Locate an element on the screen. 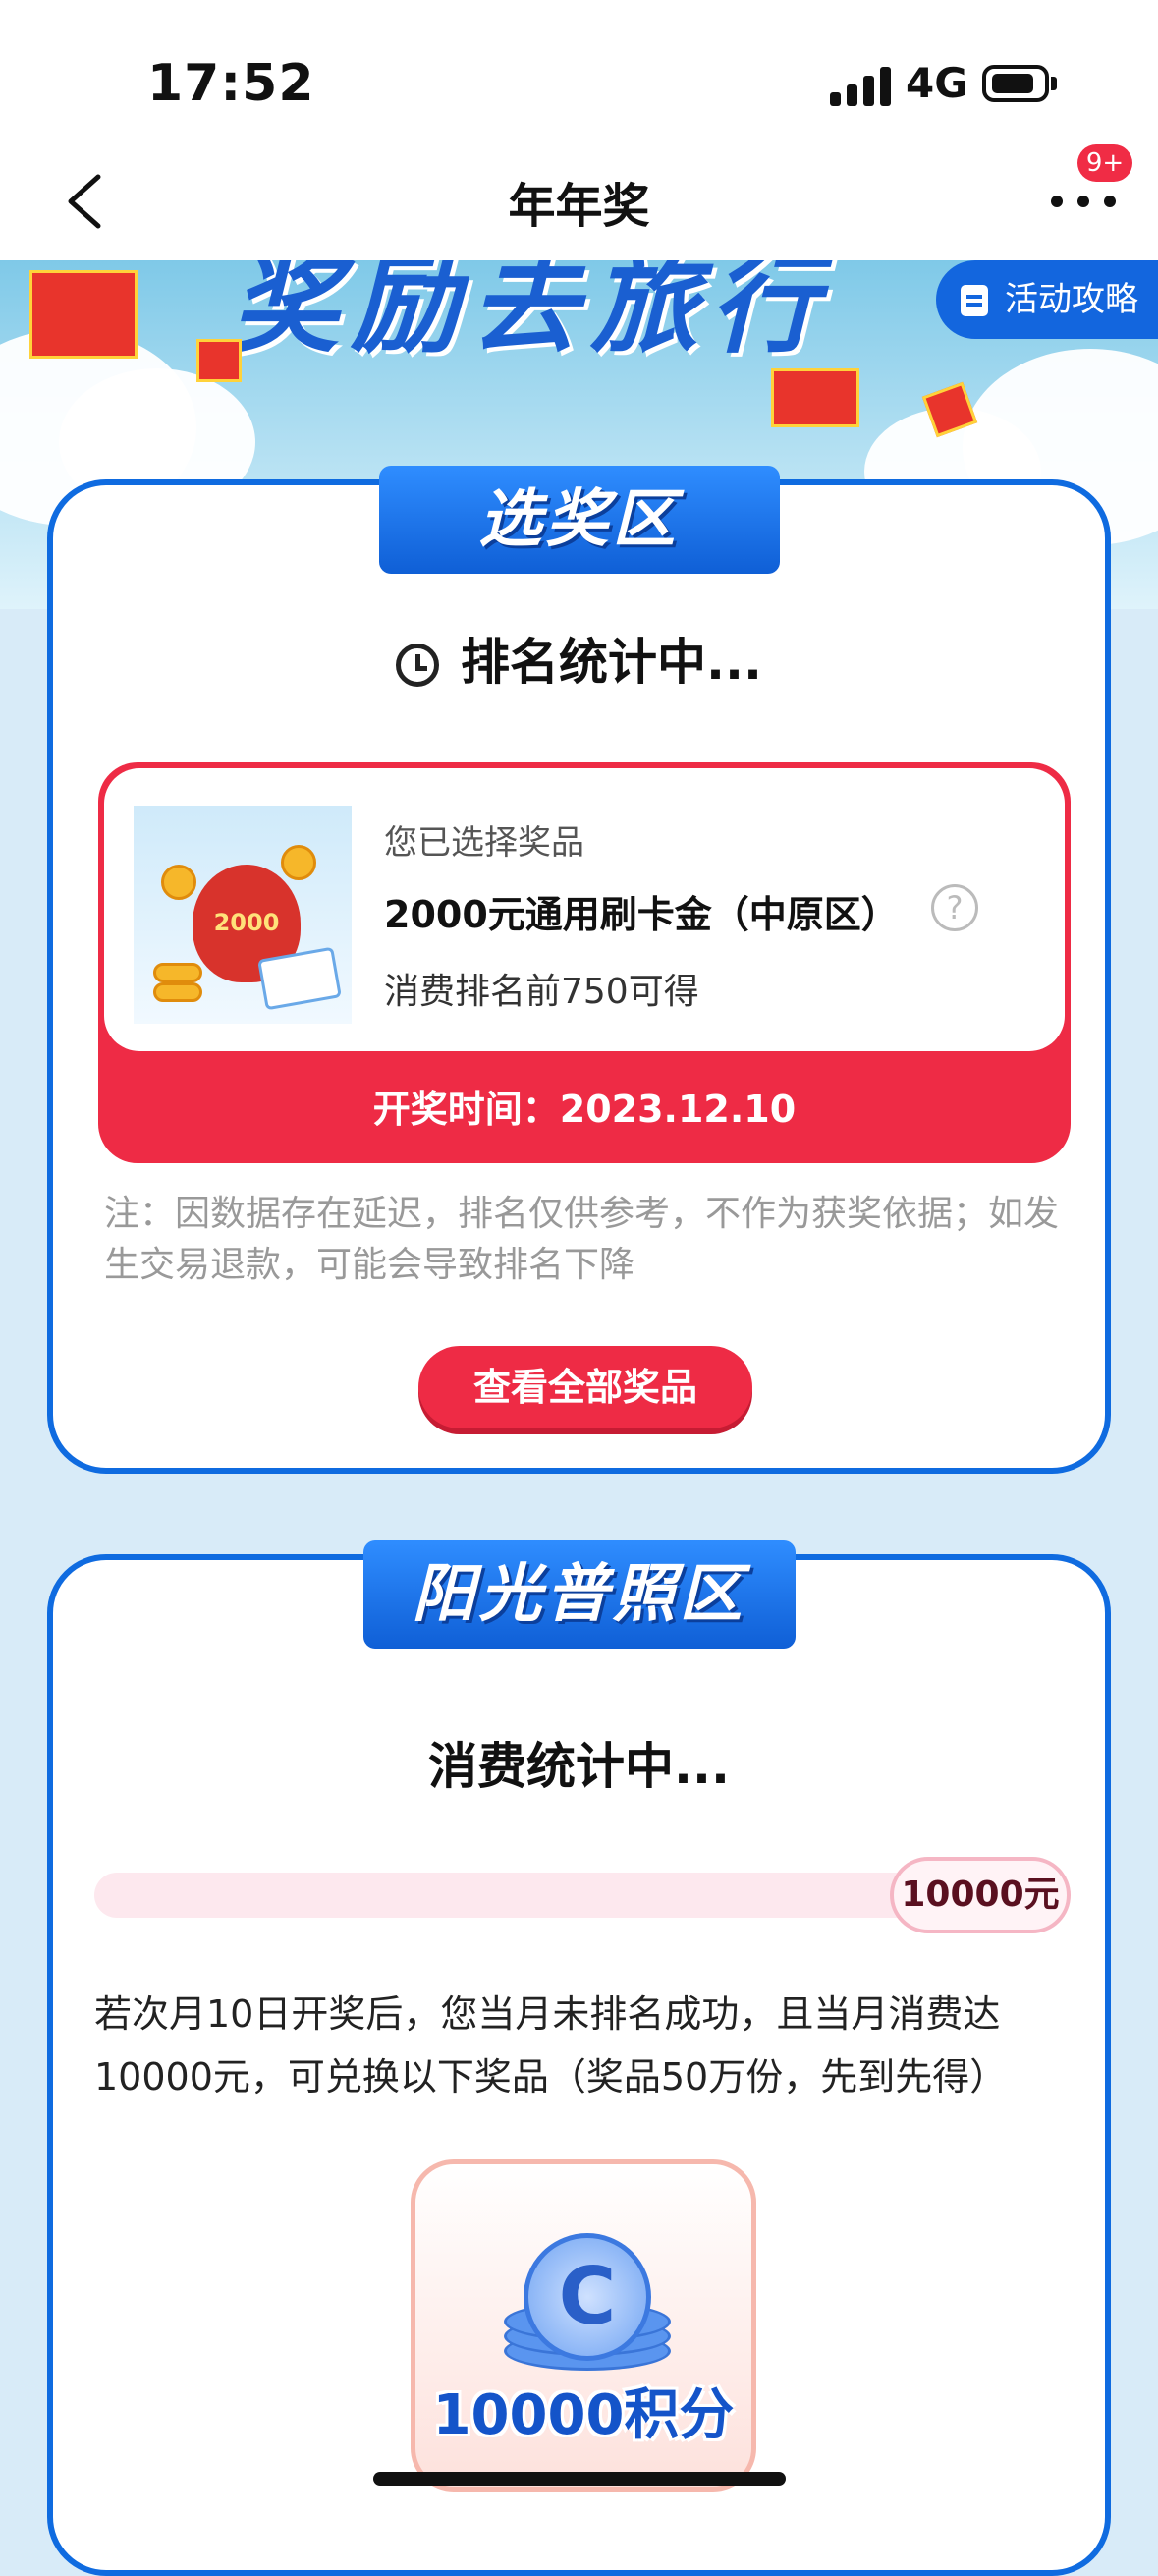  prize-image: 2000 is located at coordinates (243, 915).